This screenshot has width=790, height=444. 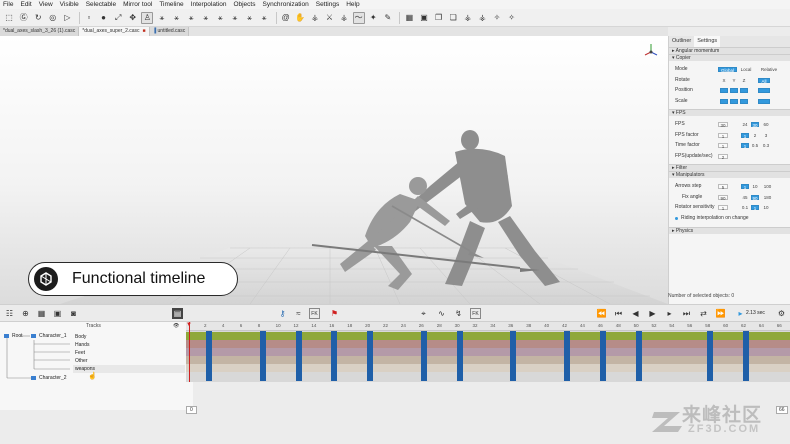 What do you see at coordinates (734, 80) in the screenshot?
I see `rotate-y-toggle: Y` at bounding box center [734, 80].